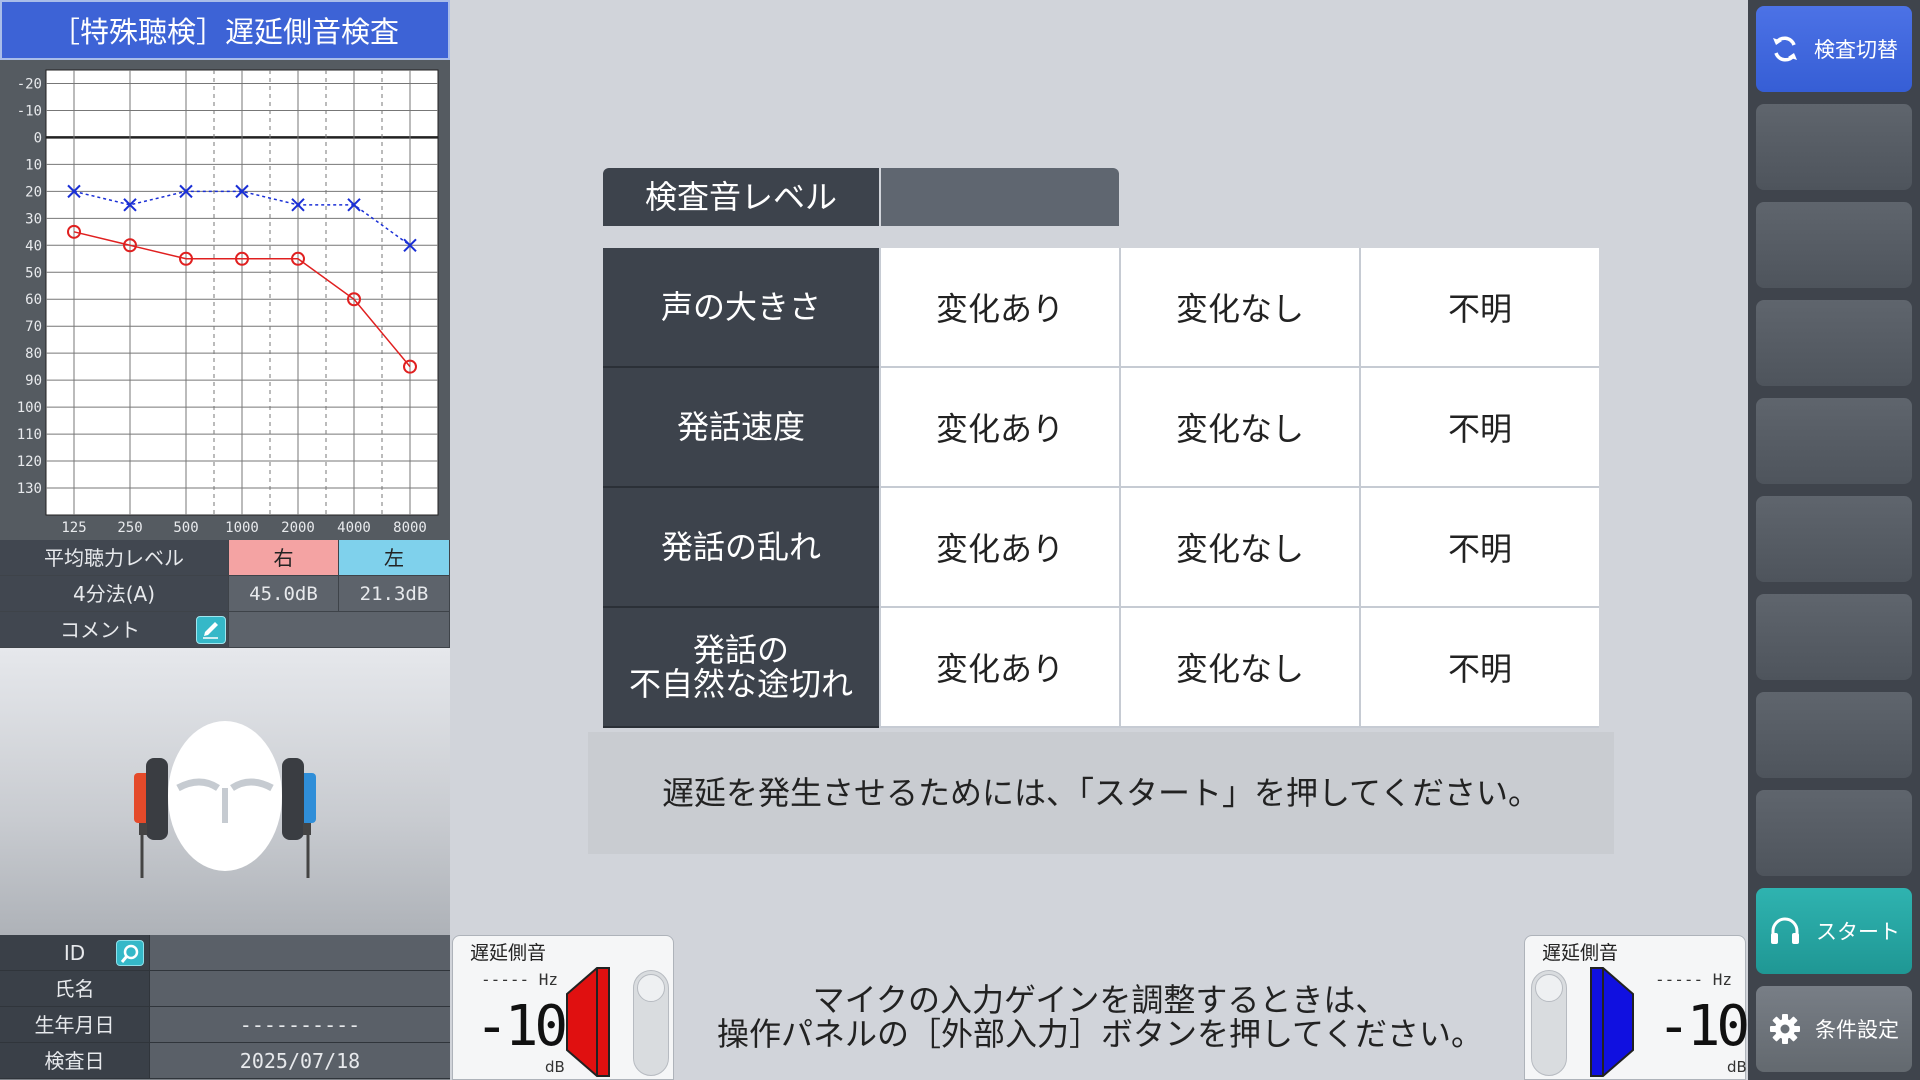  I want to click on audiogram-y-tick-label: 120, so click(29, 462).